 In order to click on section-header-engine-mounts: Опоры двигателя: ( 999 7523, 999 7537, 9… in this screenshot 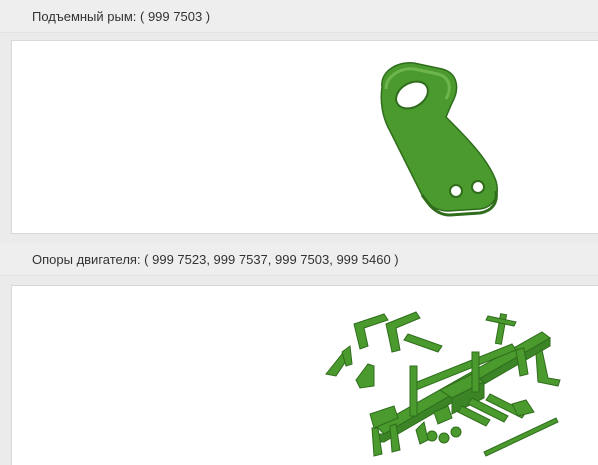, I will do `click(299, 259)`.